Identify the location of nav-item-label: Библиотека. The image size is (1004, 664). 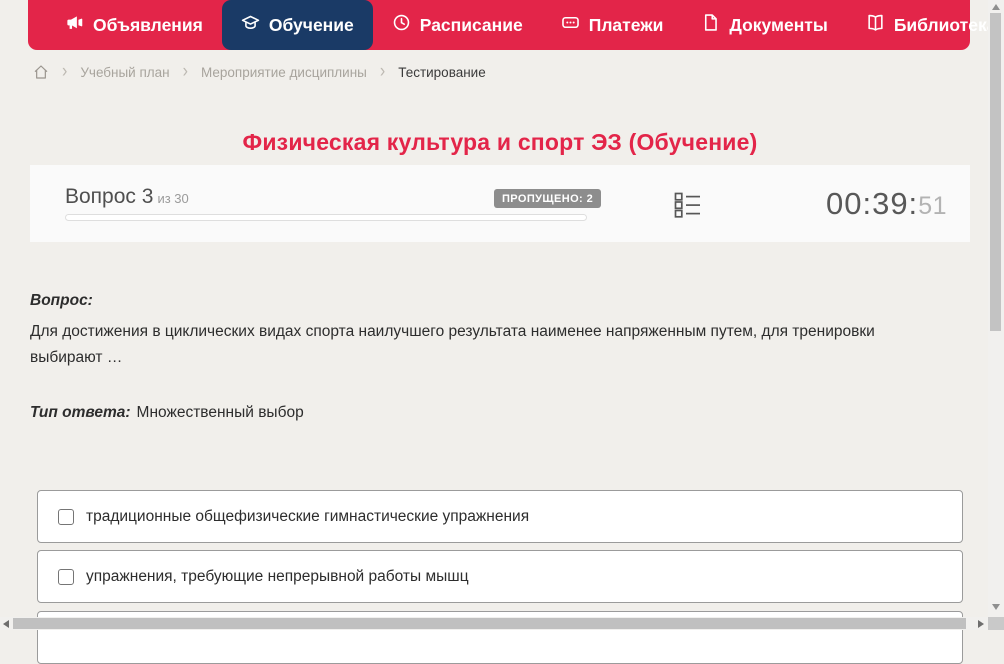
(945, 24).